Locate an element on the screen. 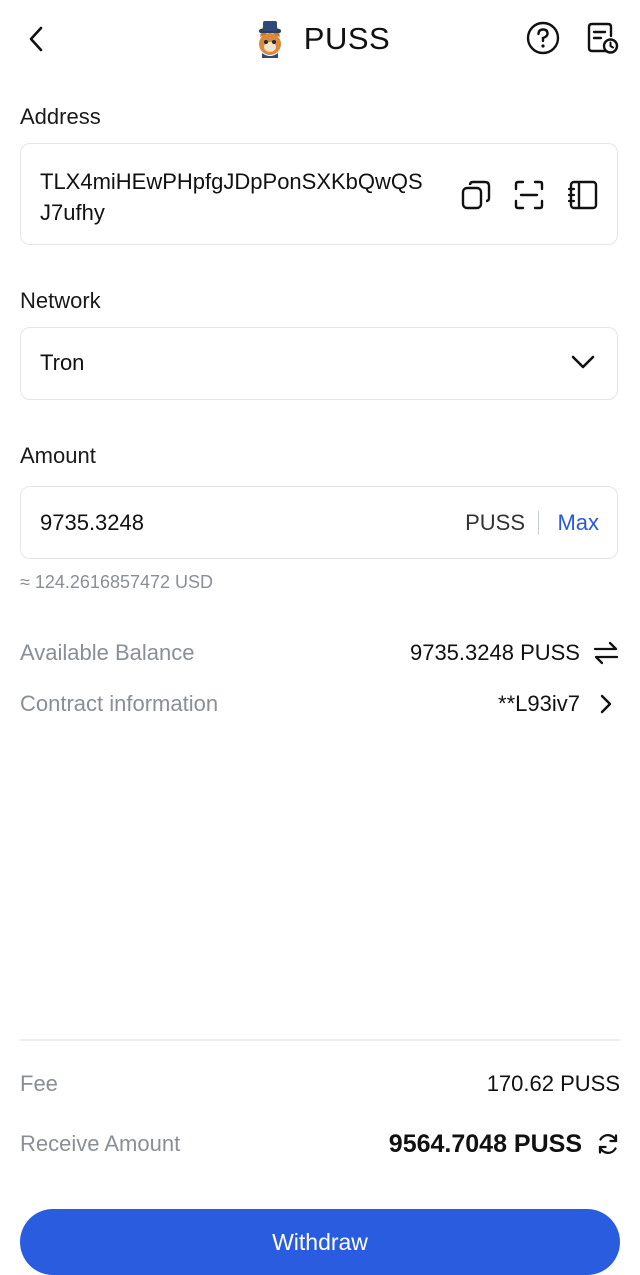  help-circle-icon is located at coordinates (543, 38).